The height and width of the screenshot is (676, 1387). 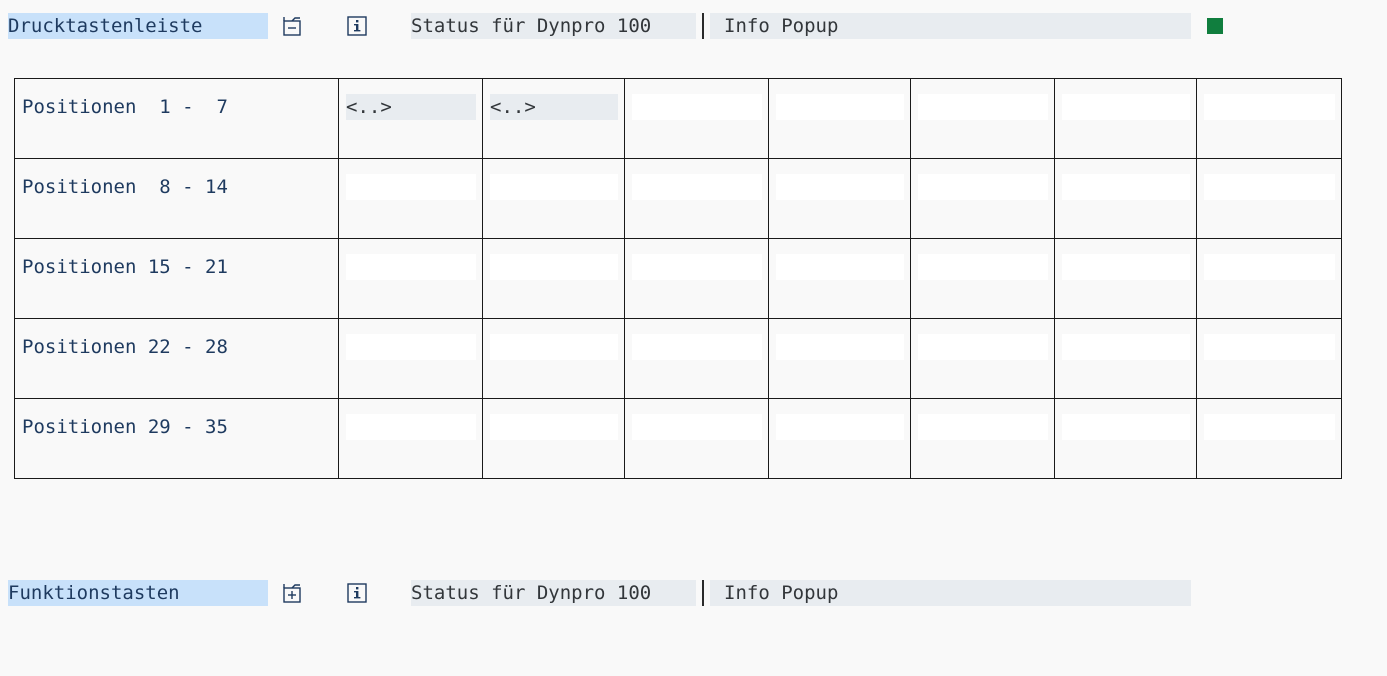 What do you see at coordinates (292, 593) in the screenshot?
I see `add-function-icon` at bounding box center [292, 593].